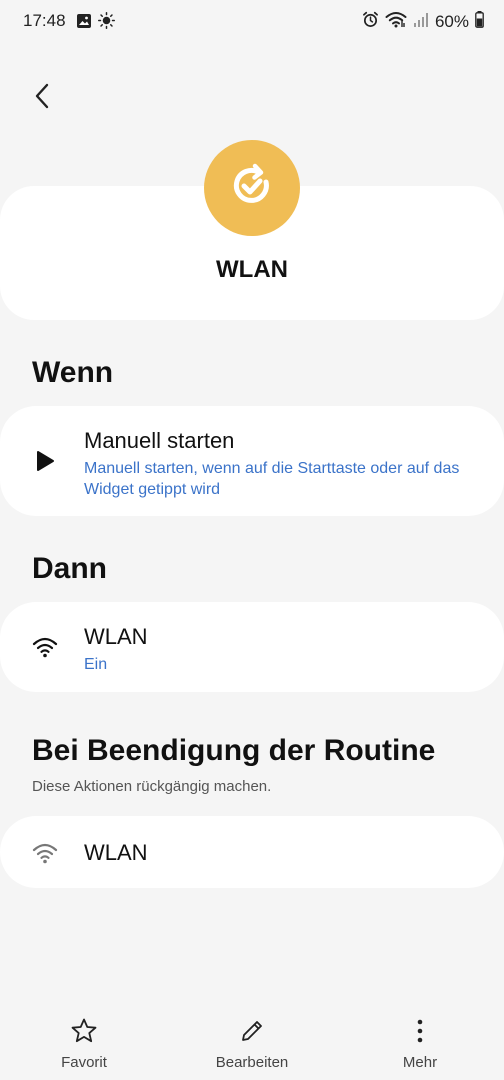  What do you see at coordinates (420, 1062) in the screenshot?
I see `more-label: Mehr` at bounding box center [420, 1062].